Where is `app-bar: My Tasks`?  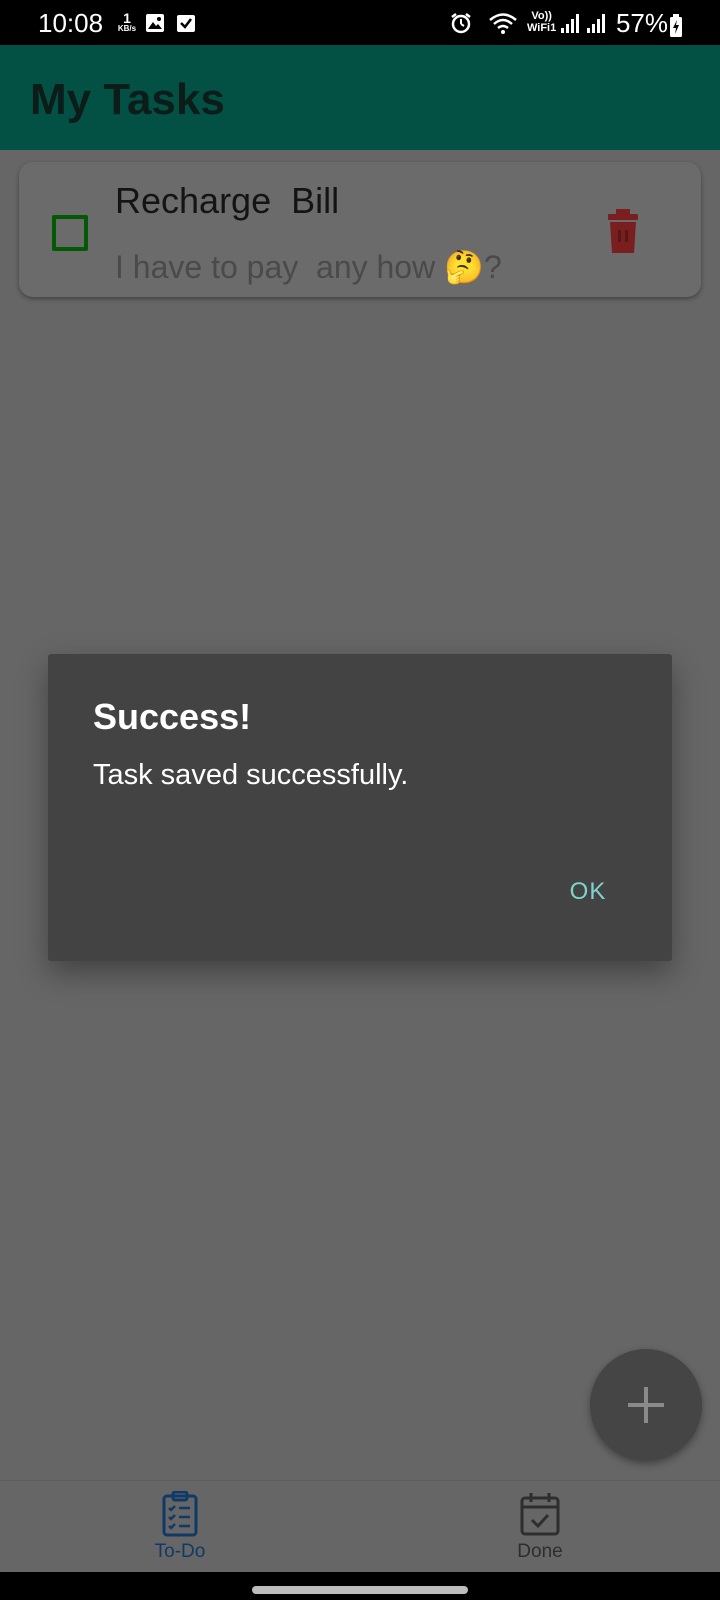 app-bar: My Tasks is located at coordinates (360, 97).